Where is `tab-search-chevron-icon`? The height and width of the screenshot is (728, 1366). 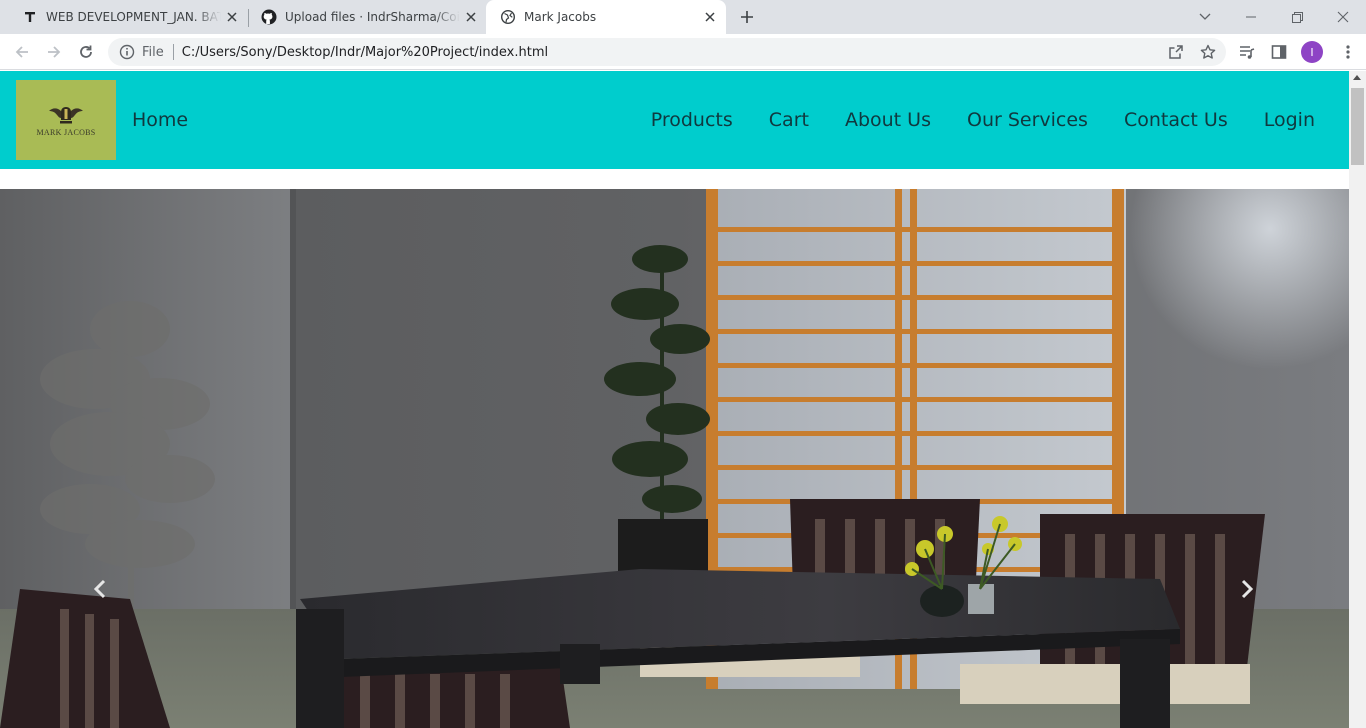 tab-search-chevron-icon is located at coordinates (1205, 17).